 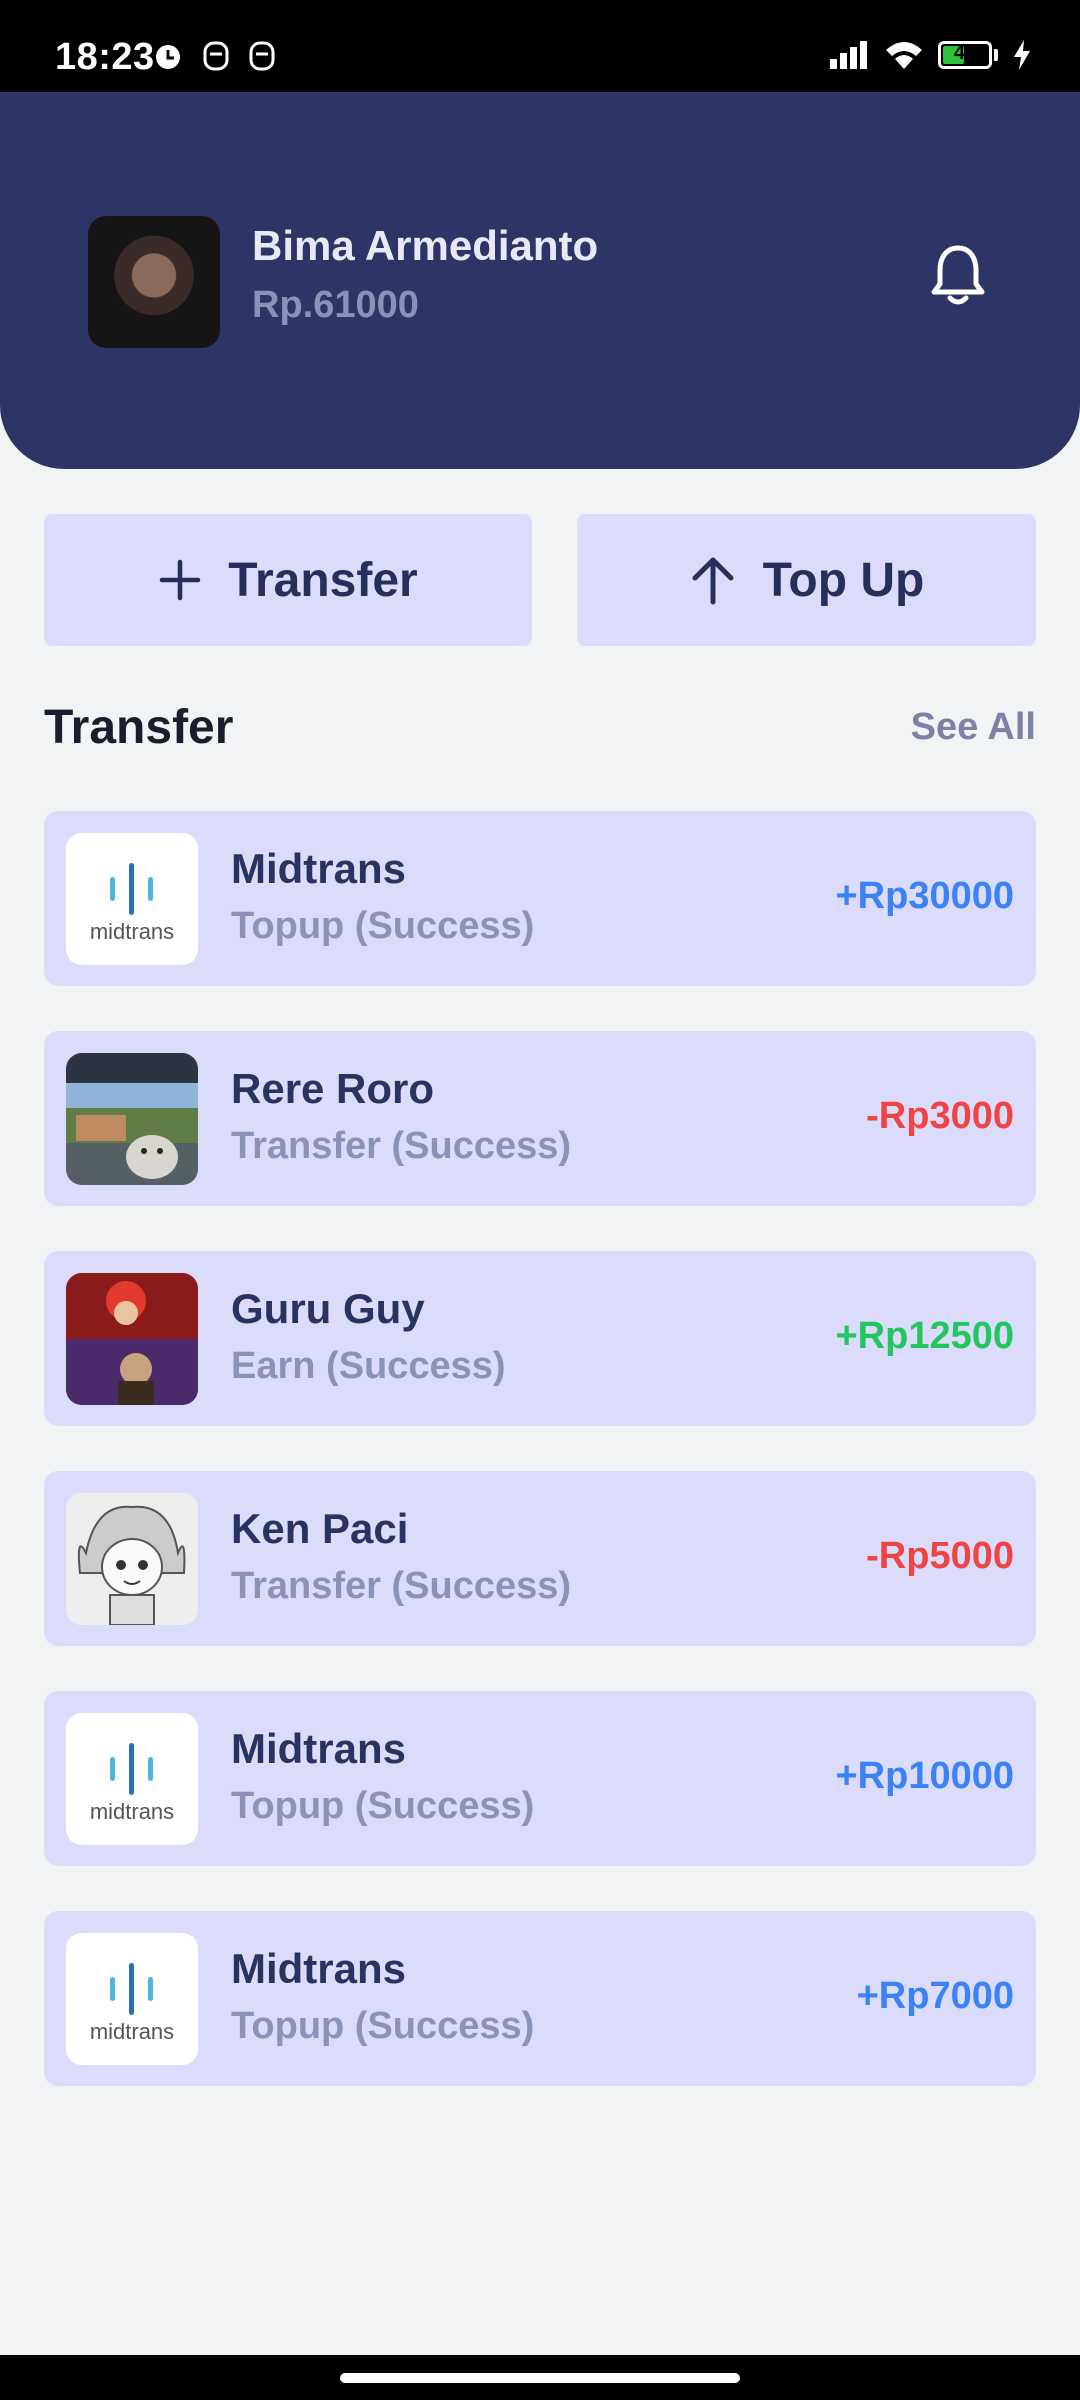 I want to click on poster-photo, so click(x=132, y=1339).